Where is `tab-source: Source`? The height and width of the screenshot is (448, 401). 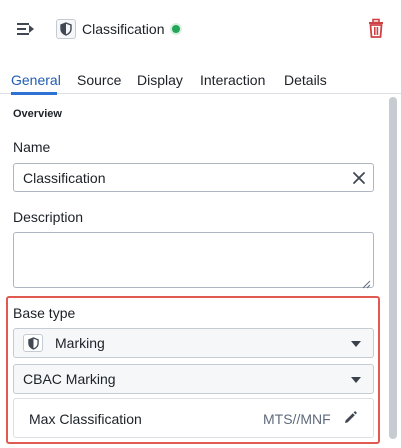 tab-source: Source is located at coordinates (99, 80).